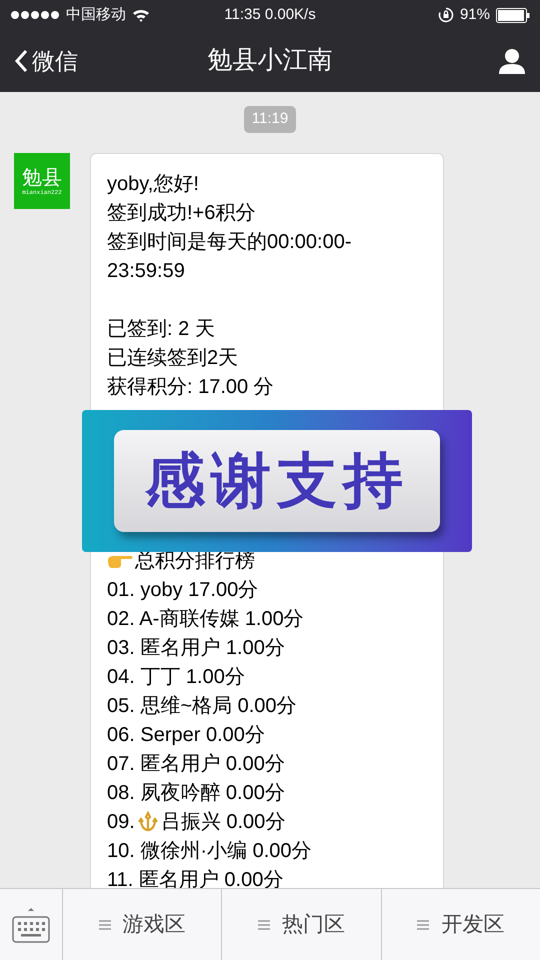  I want to click on message-line: 获得积分: 17.00 分, so click(190, 387).